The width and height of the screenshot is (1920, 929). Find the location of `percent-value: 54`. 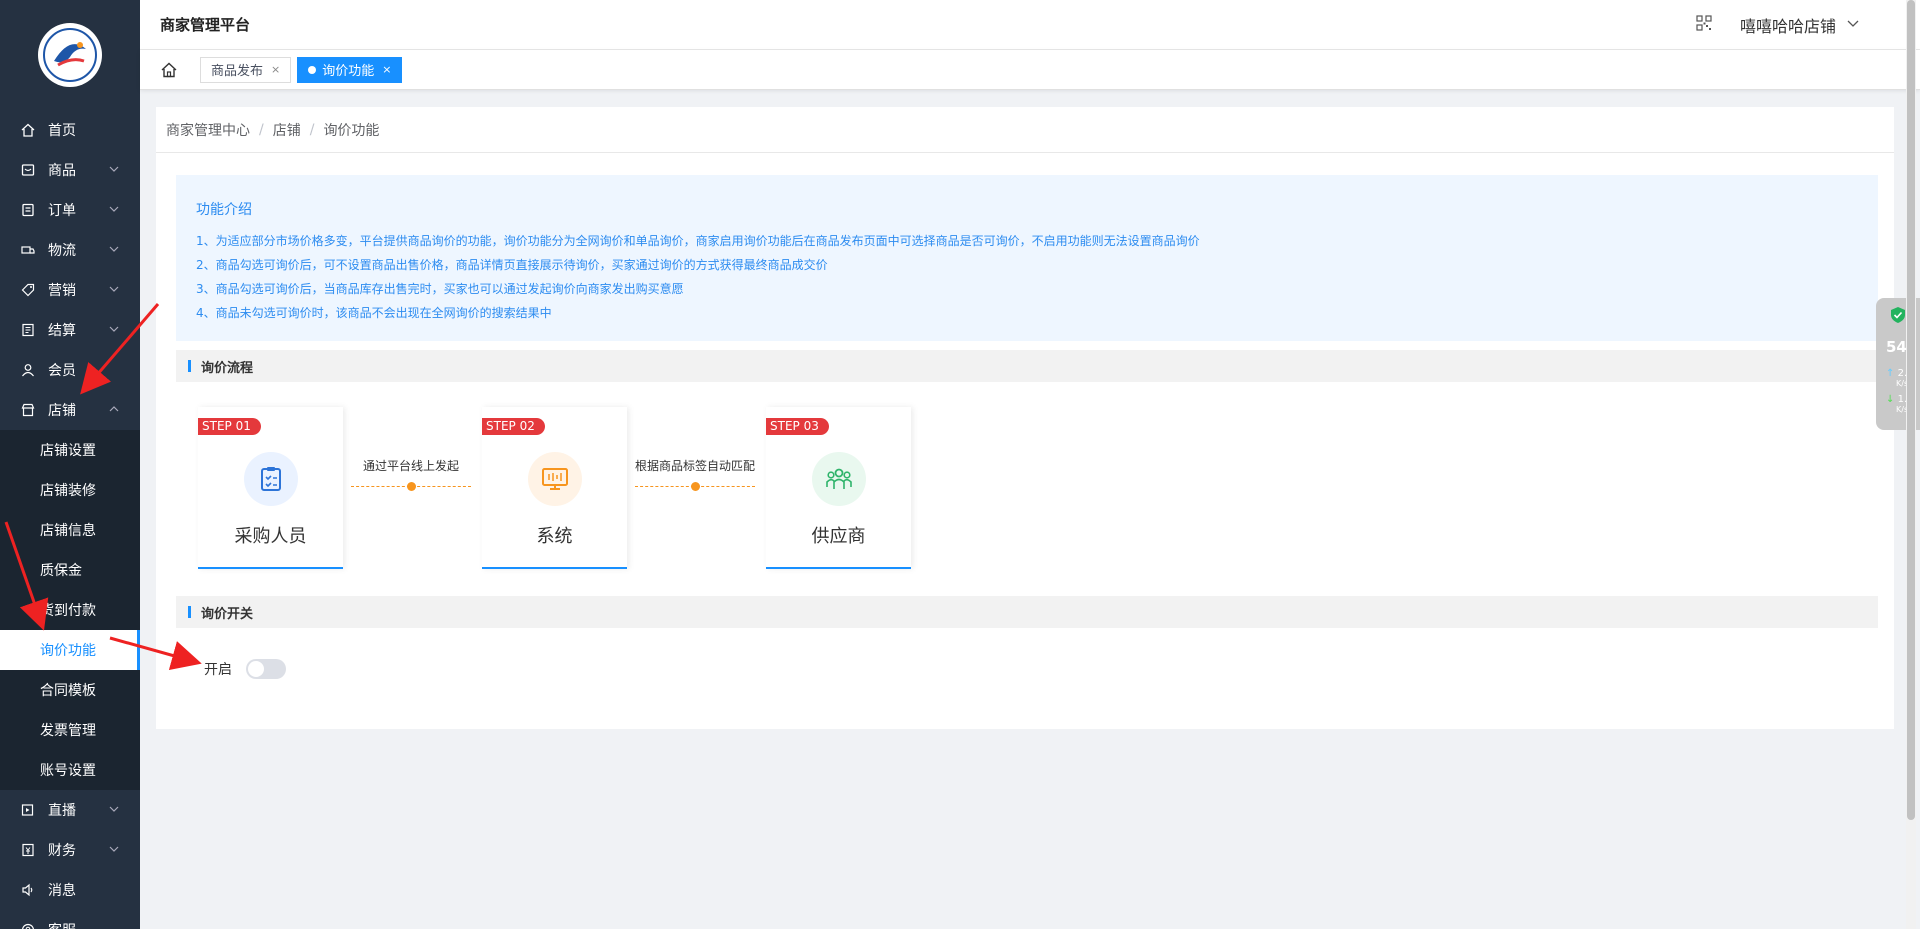

percent-value: 54 is located at coordinates (1896, 347).